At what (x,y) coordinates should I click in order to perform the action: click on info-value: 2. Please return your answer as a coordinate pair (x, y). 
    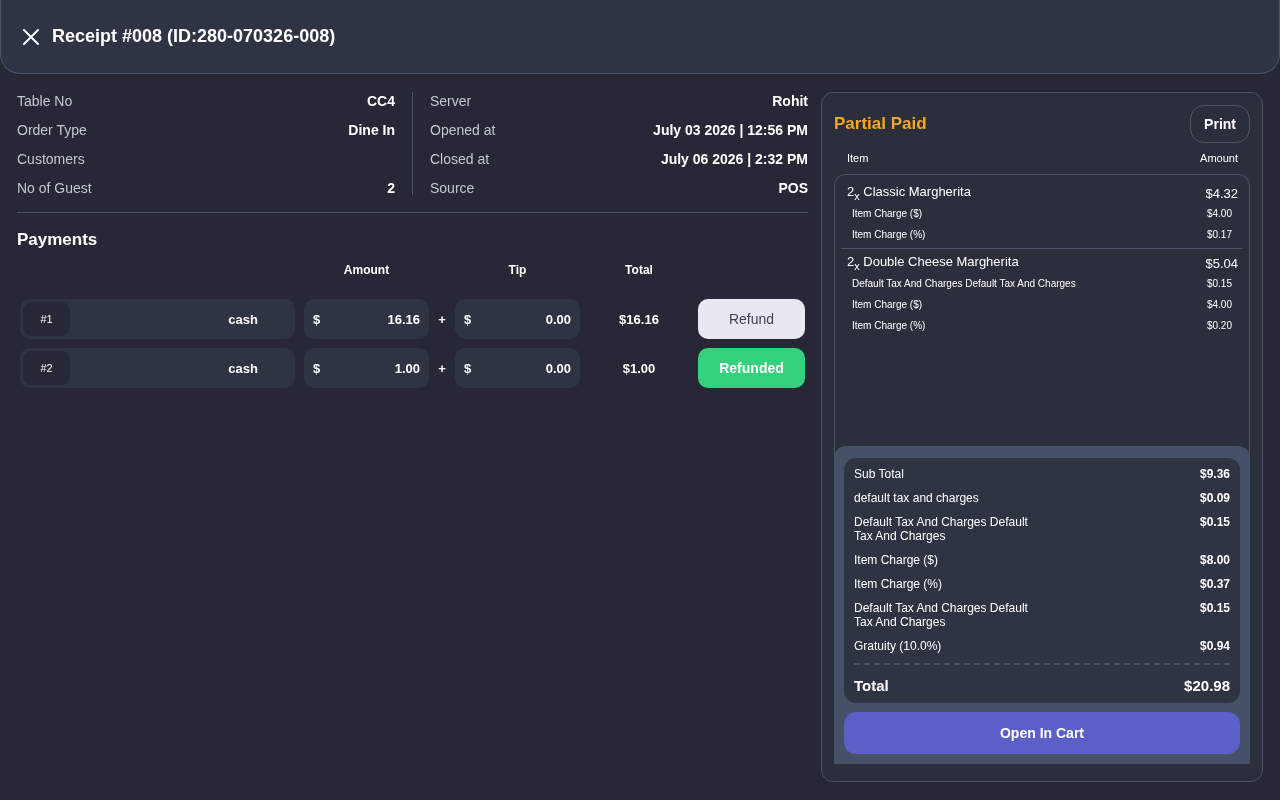
    Looking at the image, I should click on (391, 187).